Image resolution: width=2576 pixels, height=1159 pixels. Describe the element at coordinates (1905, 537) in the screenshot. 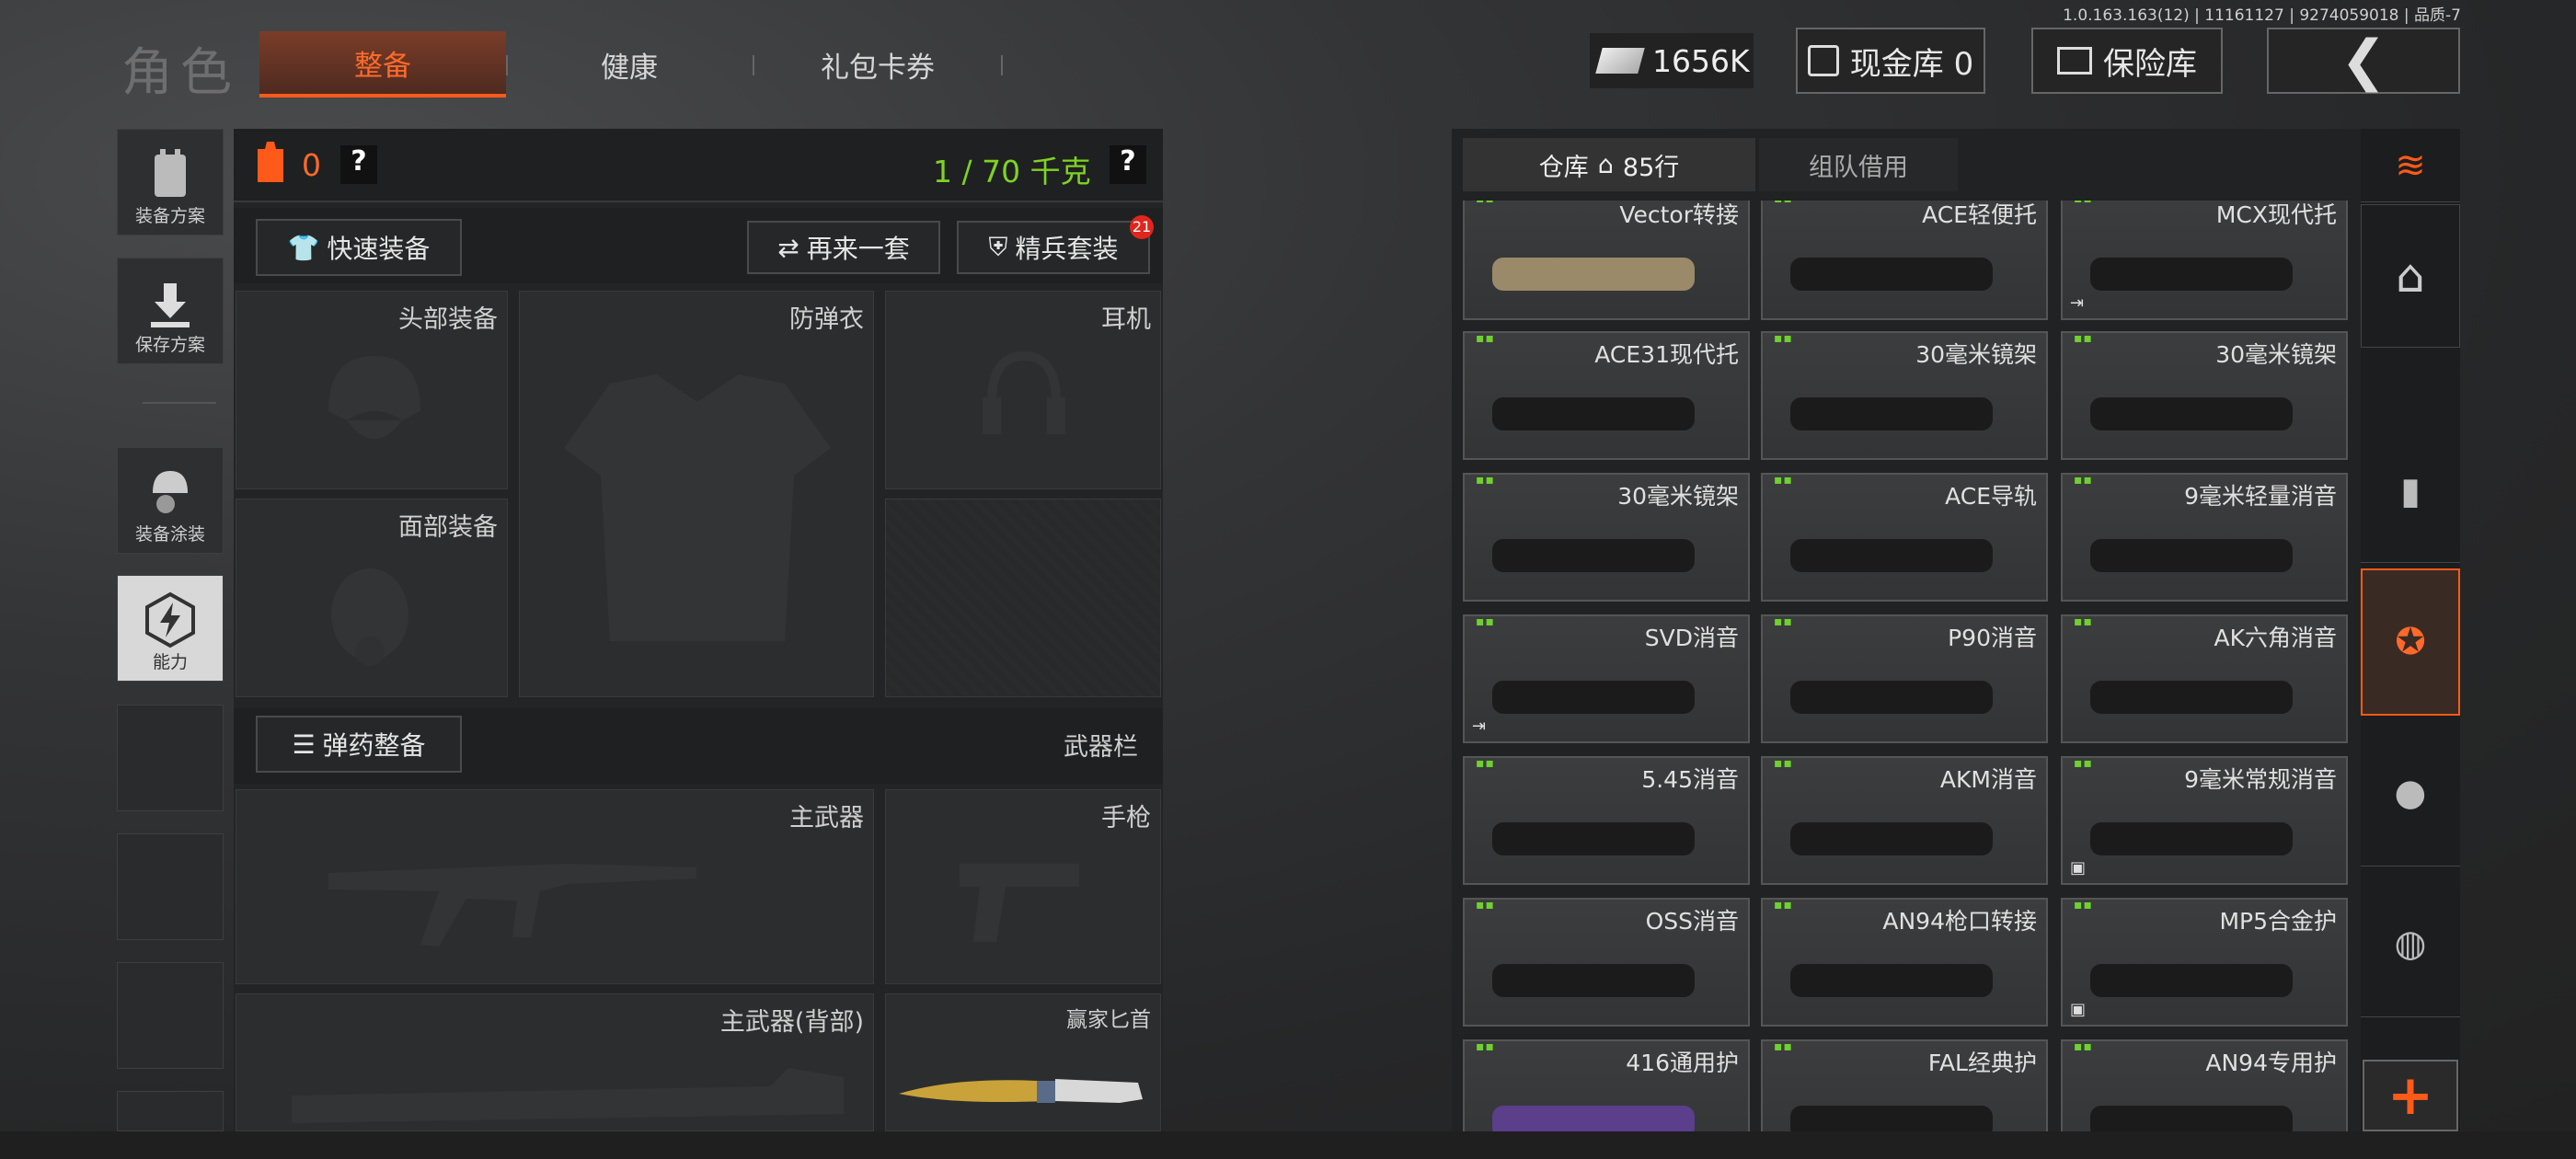

I see `storage-item: ▪▪ ACE导轨` at that location.